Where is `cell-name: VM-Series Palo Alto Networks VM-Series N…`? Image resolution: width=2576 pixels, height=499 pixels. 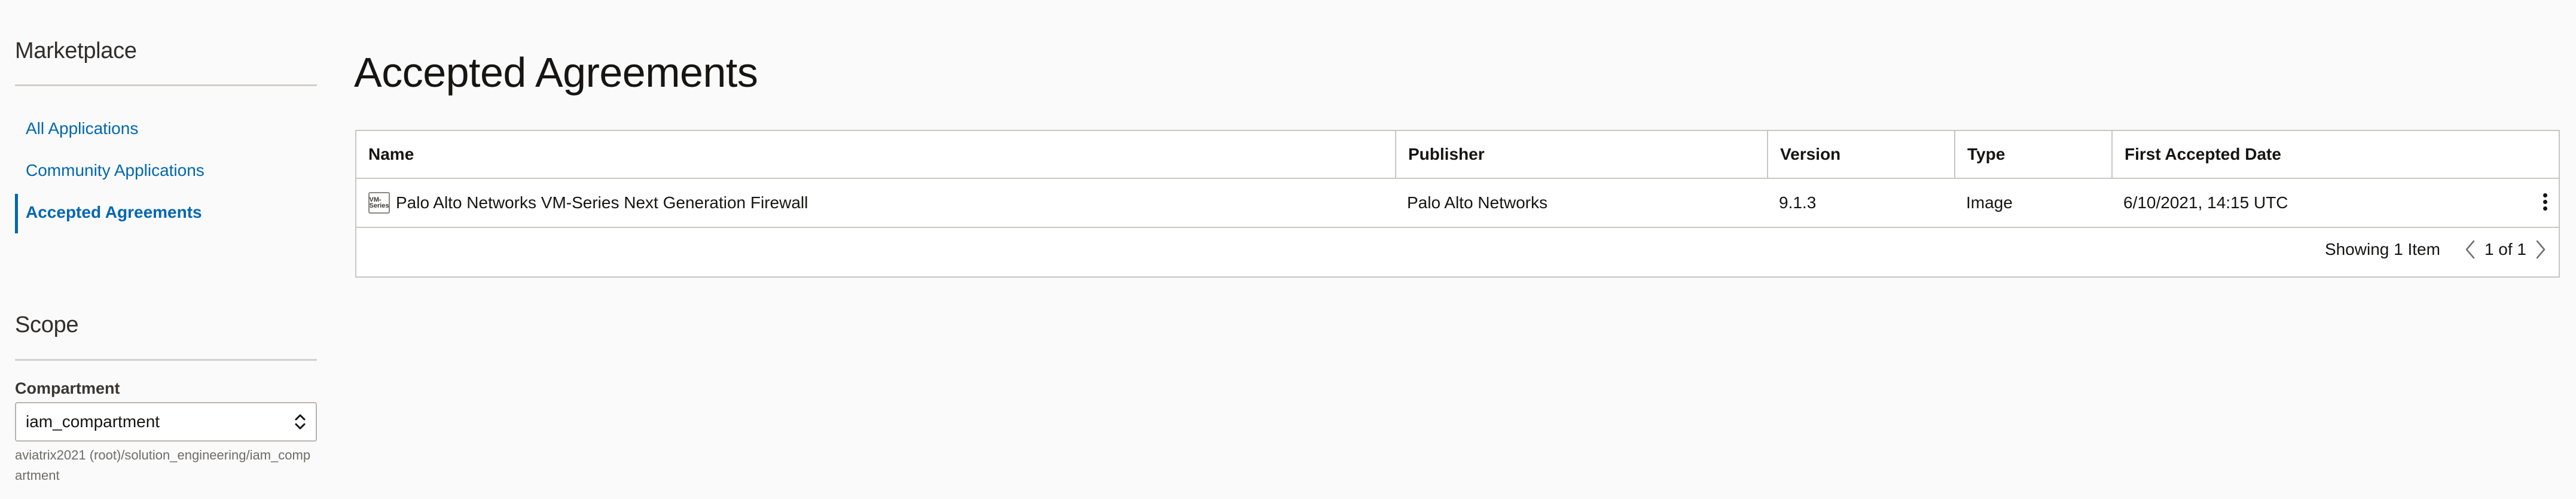 cell-name: VM-Series Palo Alto Networks VM-Series N… is located at coordinates (875, 203).